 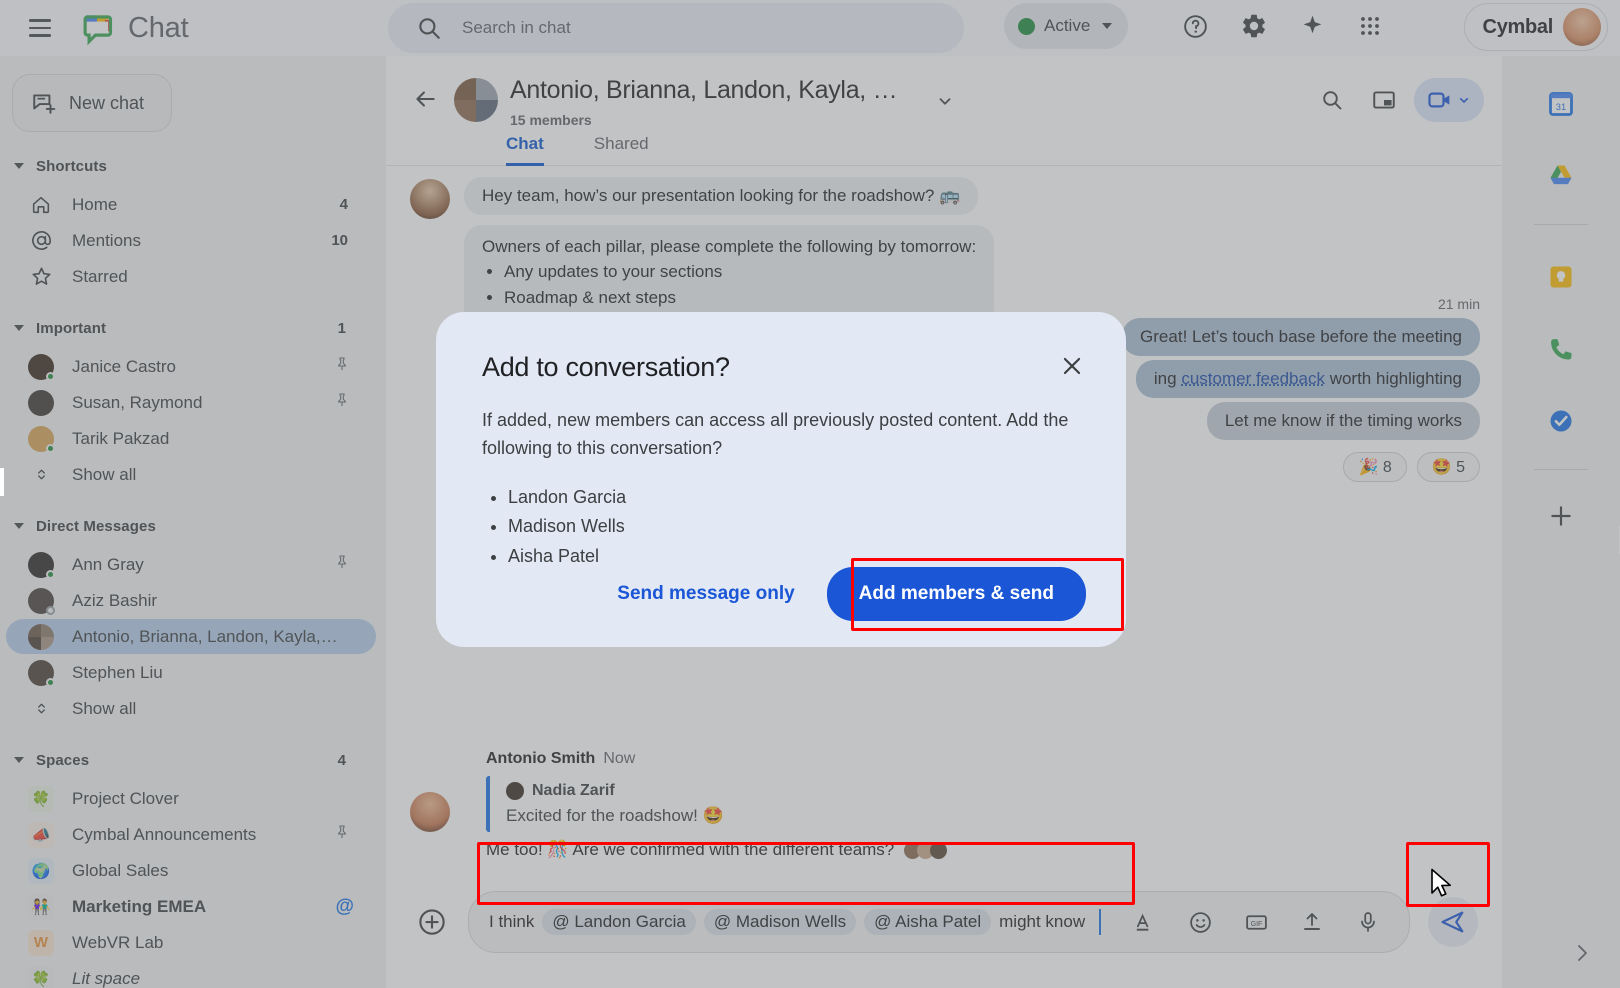 What do you see at coordinates (191, 402) in the screenshot?
I see `sidebar-item-susan-raymond: Susan, Raymond` at bounding box center [191, 402].